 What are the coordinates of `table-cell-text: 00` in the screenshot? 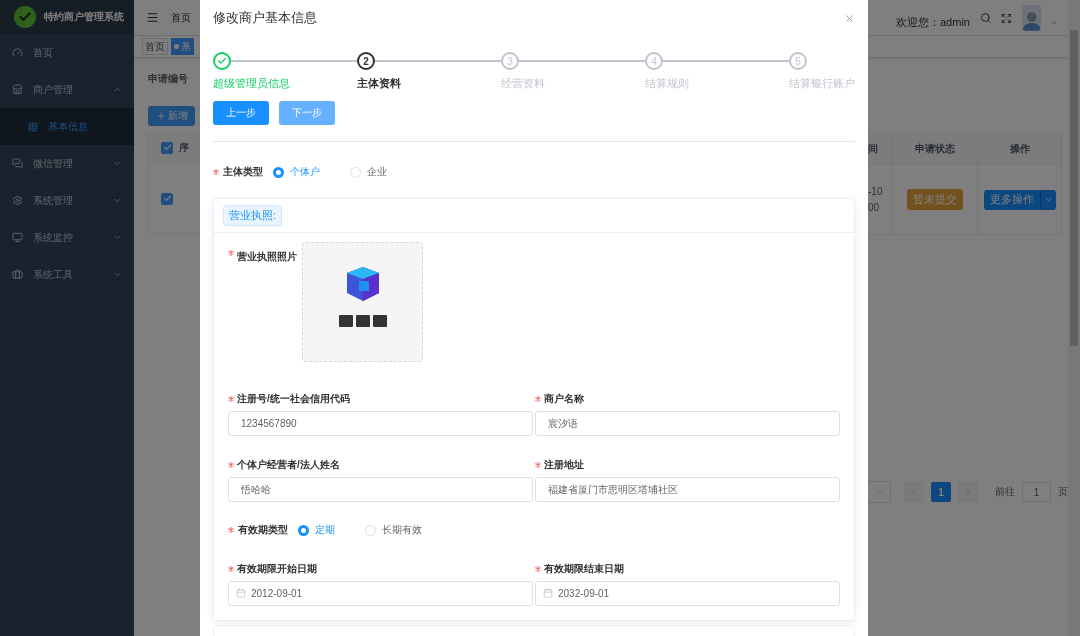 It's located at (874, 207).